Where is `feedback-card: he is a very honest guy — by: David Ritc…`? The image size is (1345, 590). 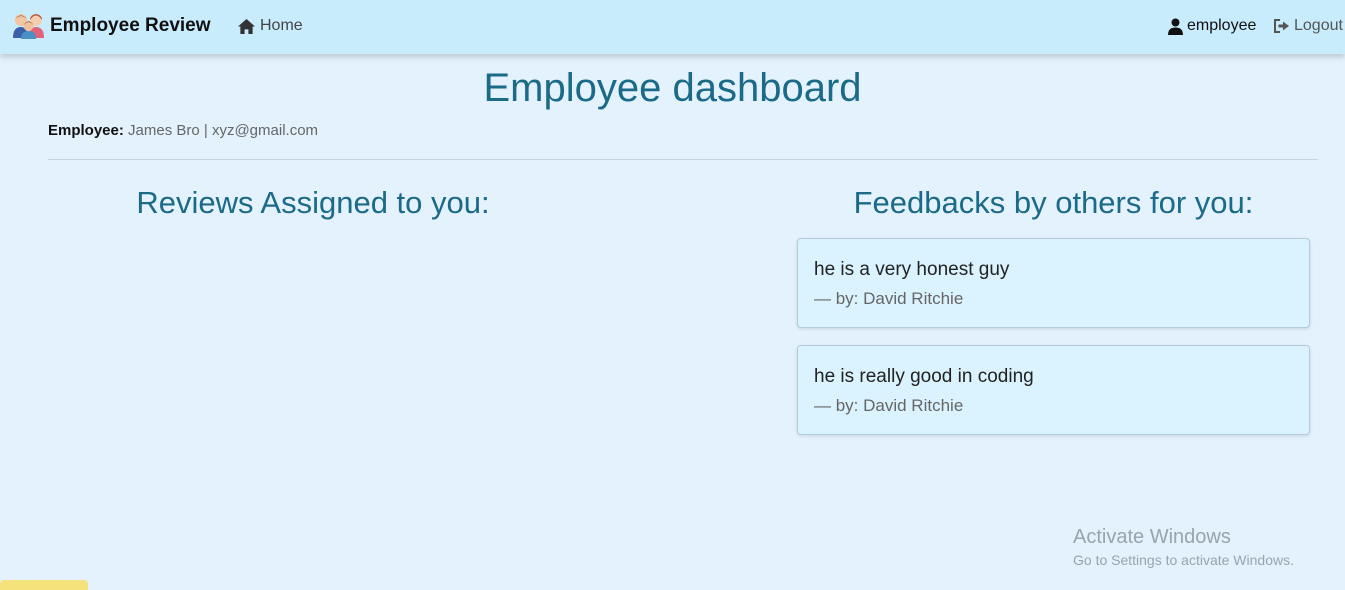 feedback-card: he is a very honest guy — by: David Ritc… is located at coordinates (1053, 283).